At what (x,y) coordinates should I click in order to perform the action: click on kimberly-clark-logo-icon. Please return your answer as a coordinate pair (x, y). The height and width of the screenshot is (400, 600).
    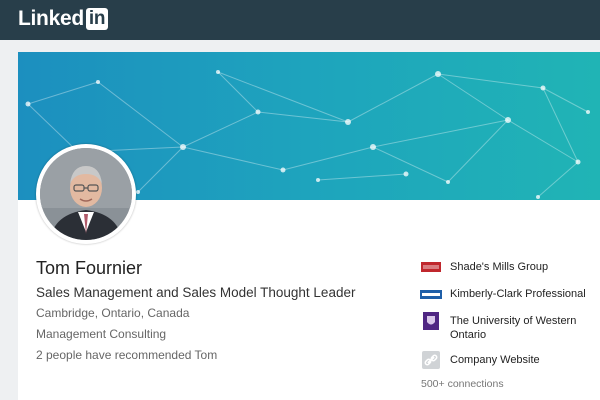
    Looking at the image, I should click on (431, 294).